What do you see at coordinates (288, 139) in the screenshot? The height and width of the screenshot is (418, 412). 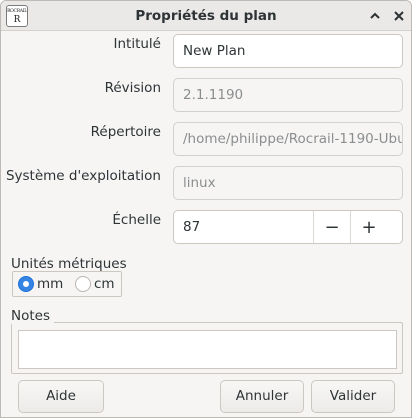 I see `directory-field: /home/philippe/Rocrail-1190-Ubu` at bounding box center [288, 139].